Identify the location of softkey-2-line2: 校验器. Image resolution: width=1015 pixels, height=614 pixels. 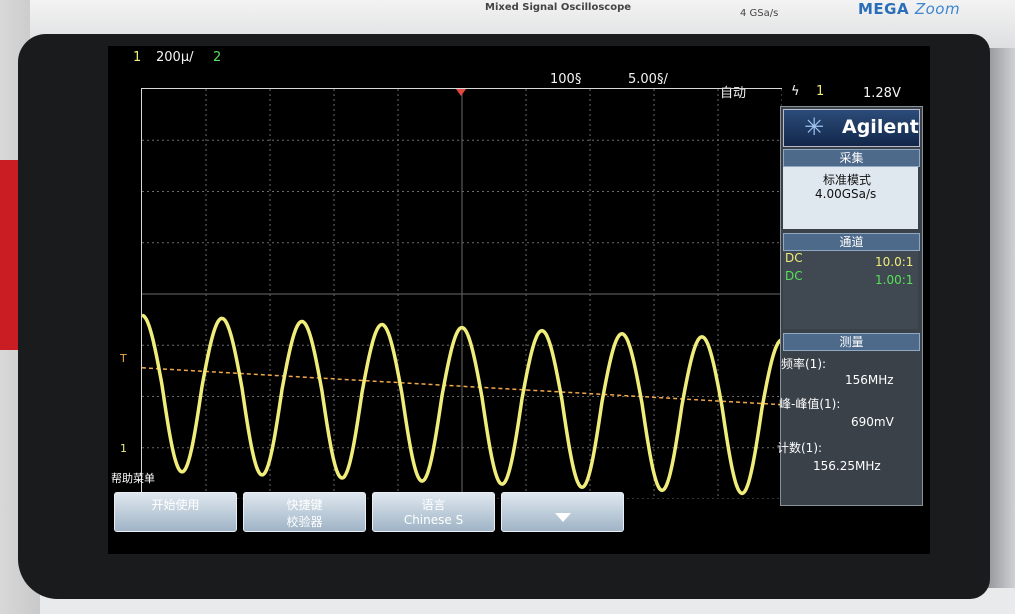
(304, 522).